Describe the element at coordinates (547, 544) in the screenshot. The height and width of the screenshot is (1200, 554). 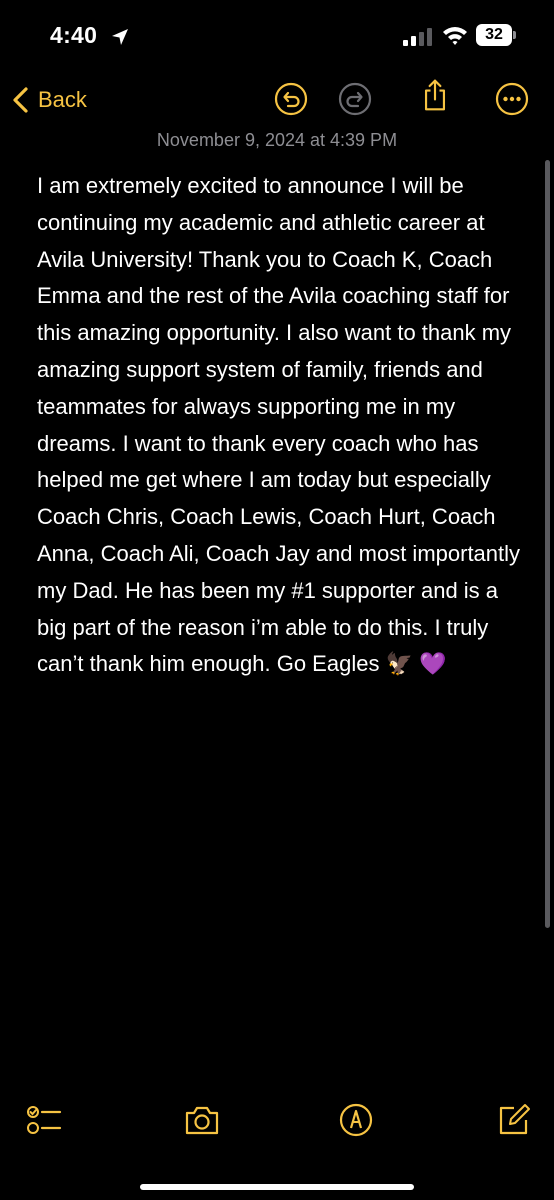
I see `scroll-indicator` at that location.